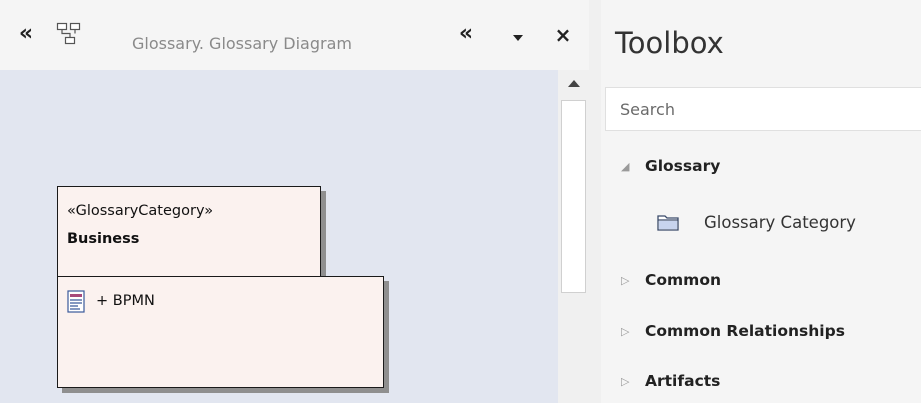  Describe the element at coordinates (573, 196) in the screenshot. I see `scrollbar-thumb` at that location.